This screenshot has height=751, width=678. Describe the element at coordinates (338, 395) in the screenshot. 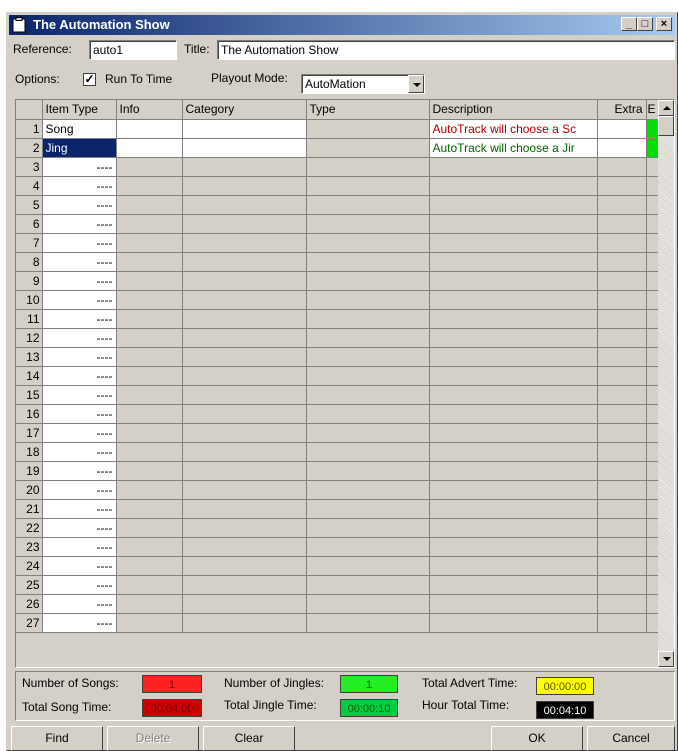

I see `table-row: 15 ----` at that location.